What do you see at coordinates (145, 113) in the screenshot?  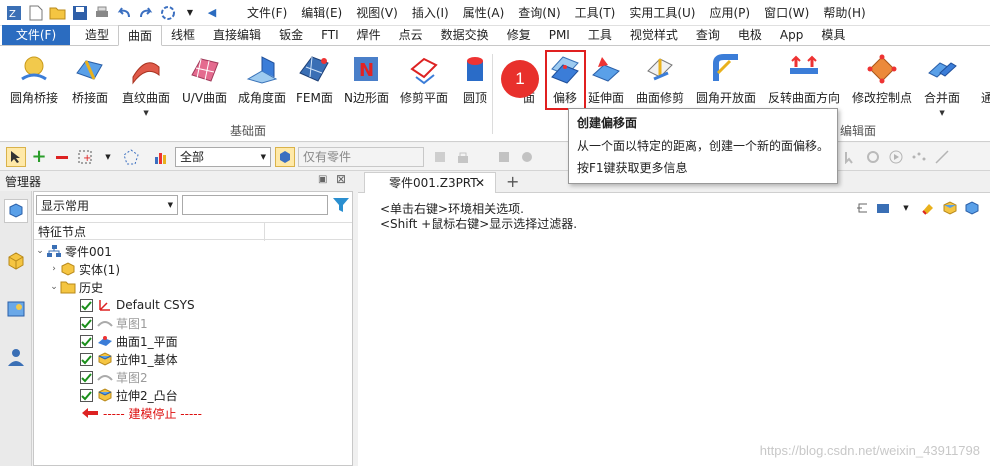 I see `ruled-surface-dropdown-icon: ▼` at bounding box center [145, 113].